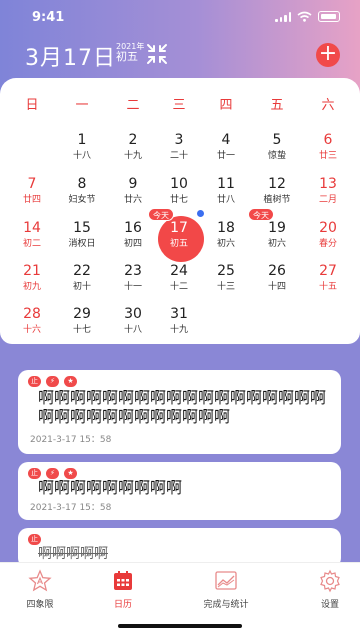 This screenshot has width=360, height=640. I want to click on calendar-day: 20 春分, so click(328, 240).